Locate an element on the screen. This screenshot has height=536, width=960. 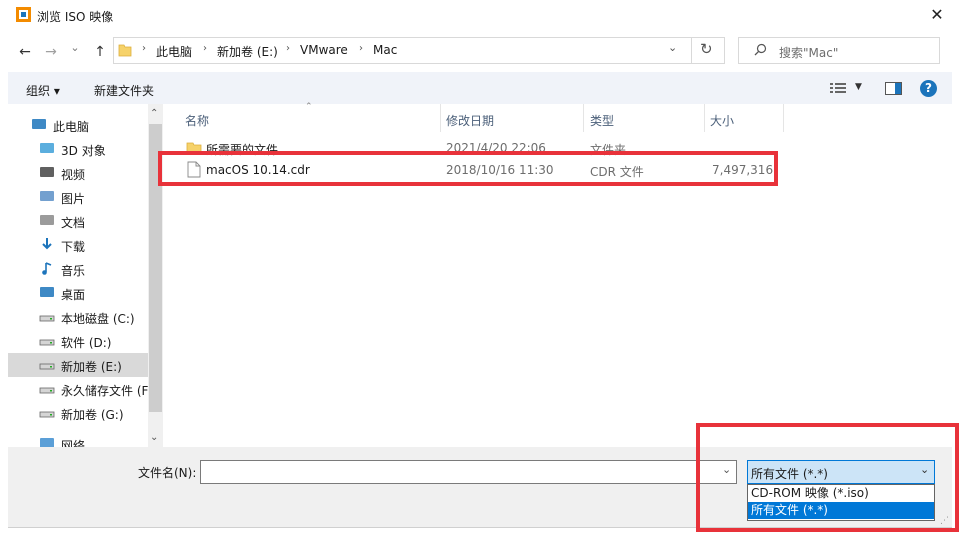
sidebar-item: 本地磁盘 (C:) is located at coordinates (78, 317).